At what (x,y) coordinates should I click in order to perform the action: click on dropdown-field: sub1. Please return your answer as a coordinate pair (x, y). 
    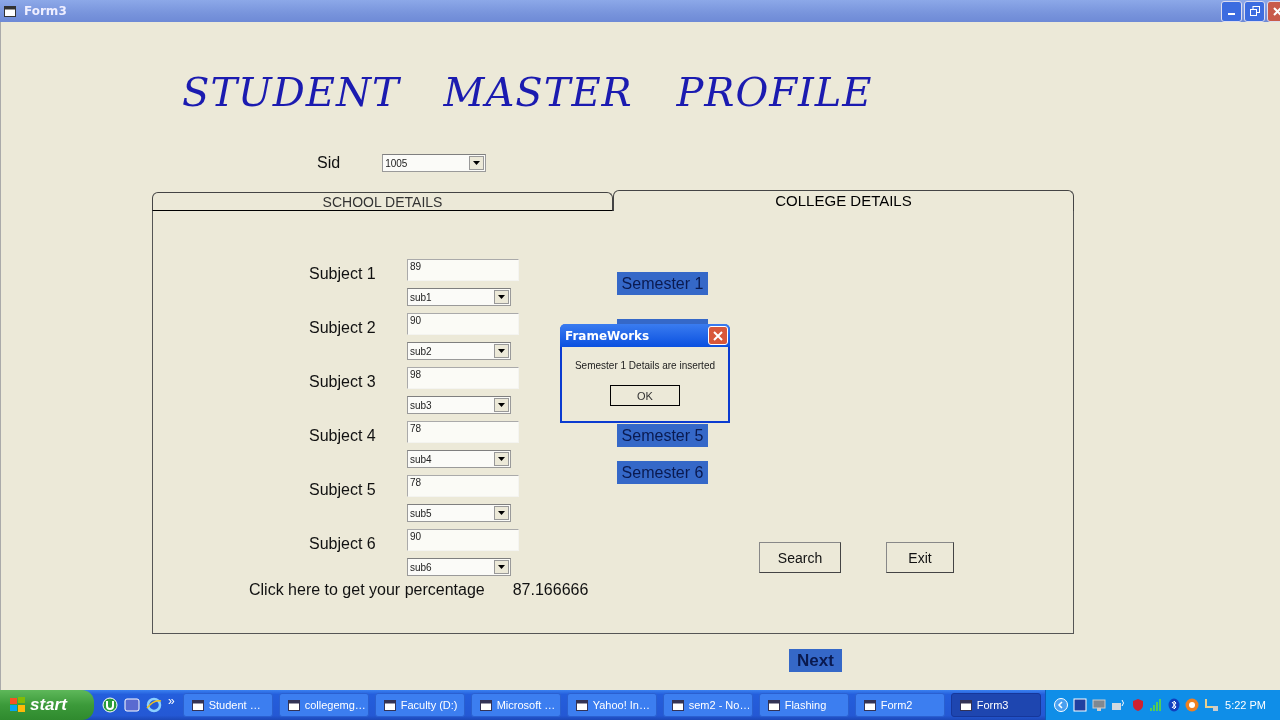
    Looking at the image, I should click on (459, 297).